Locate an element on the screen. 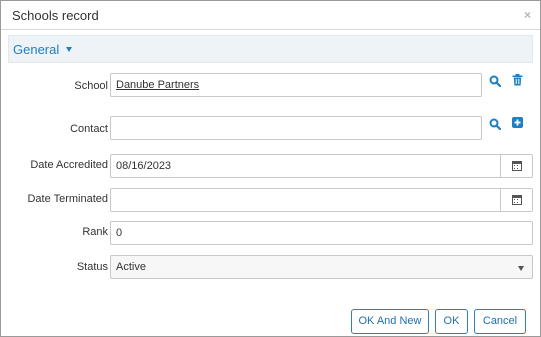 This screenshot has width=541, height=337. contact-field is located at coordinates (296, 128).